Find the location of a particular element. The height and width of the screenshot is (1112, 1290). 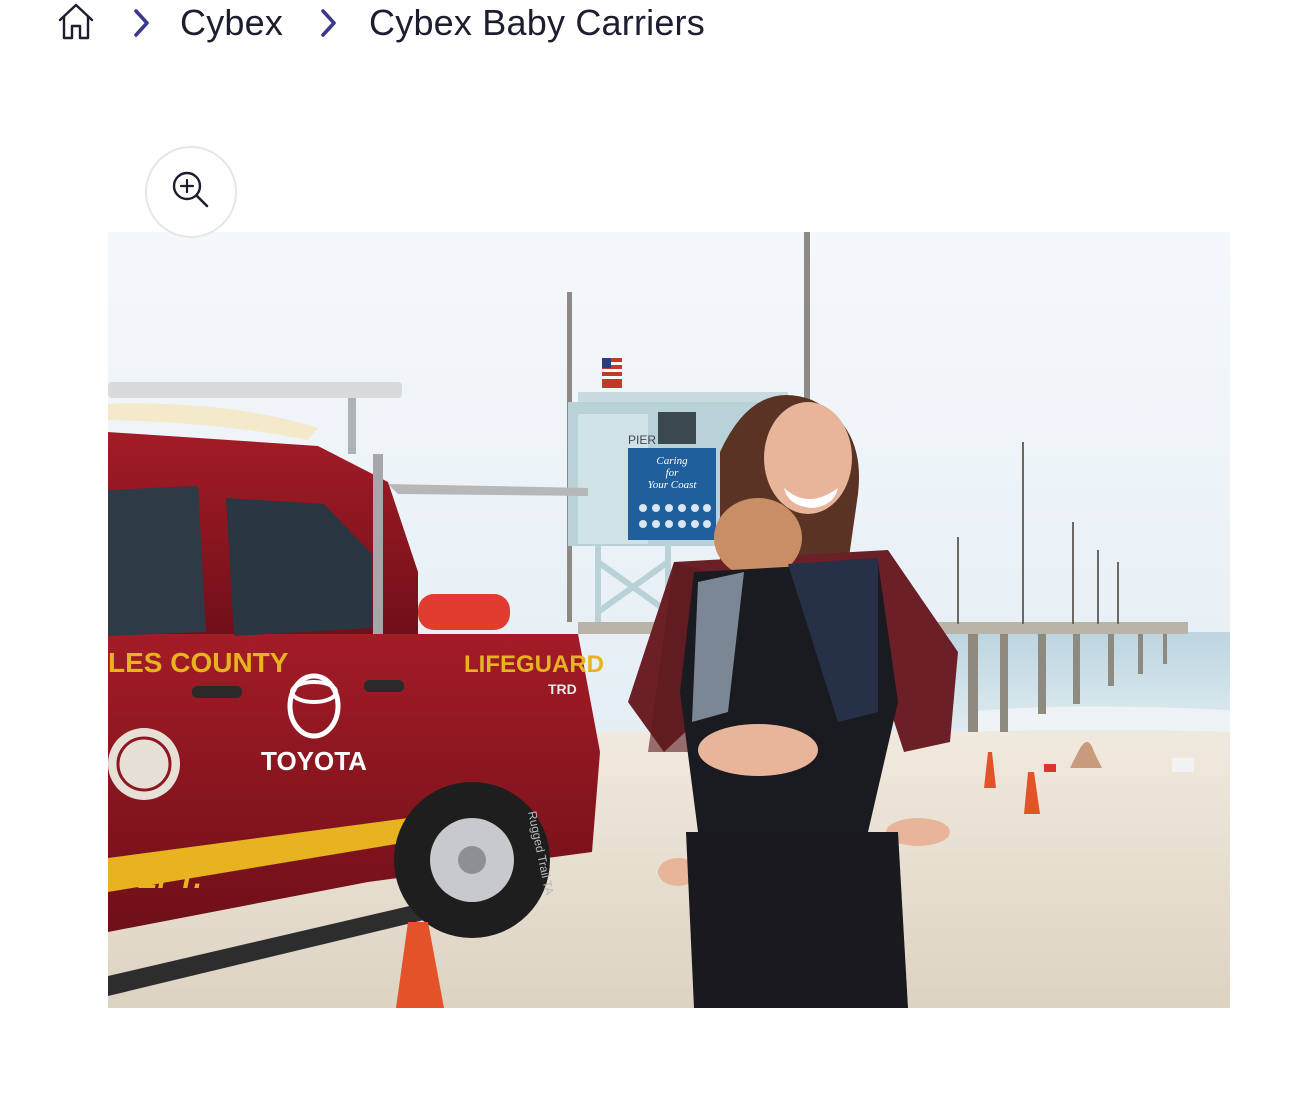

zoom-button is located at coordinates (191, 192).